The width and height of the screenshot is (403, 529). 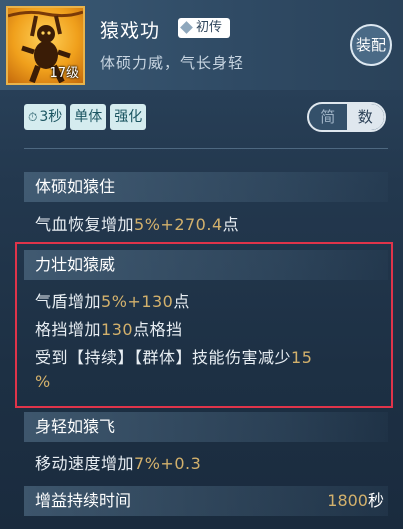 I want to click on effect-line: 移动速度增加7%+0.3, so click(x=118, y=462).